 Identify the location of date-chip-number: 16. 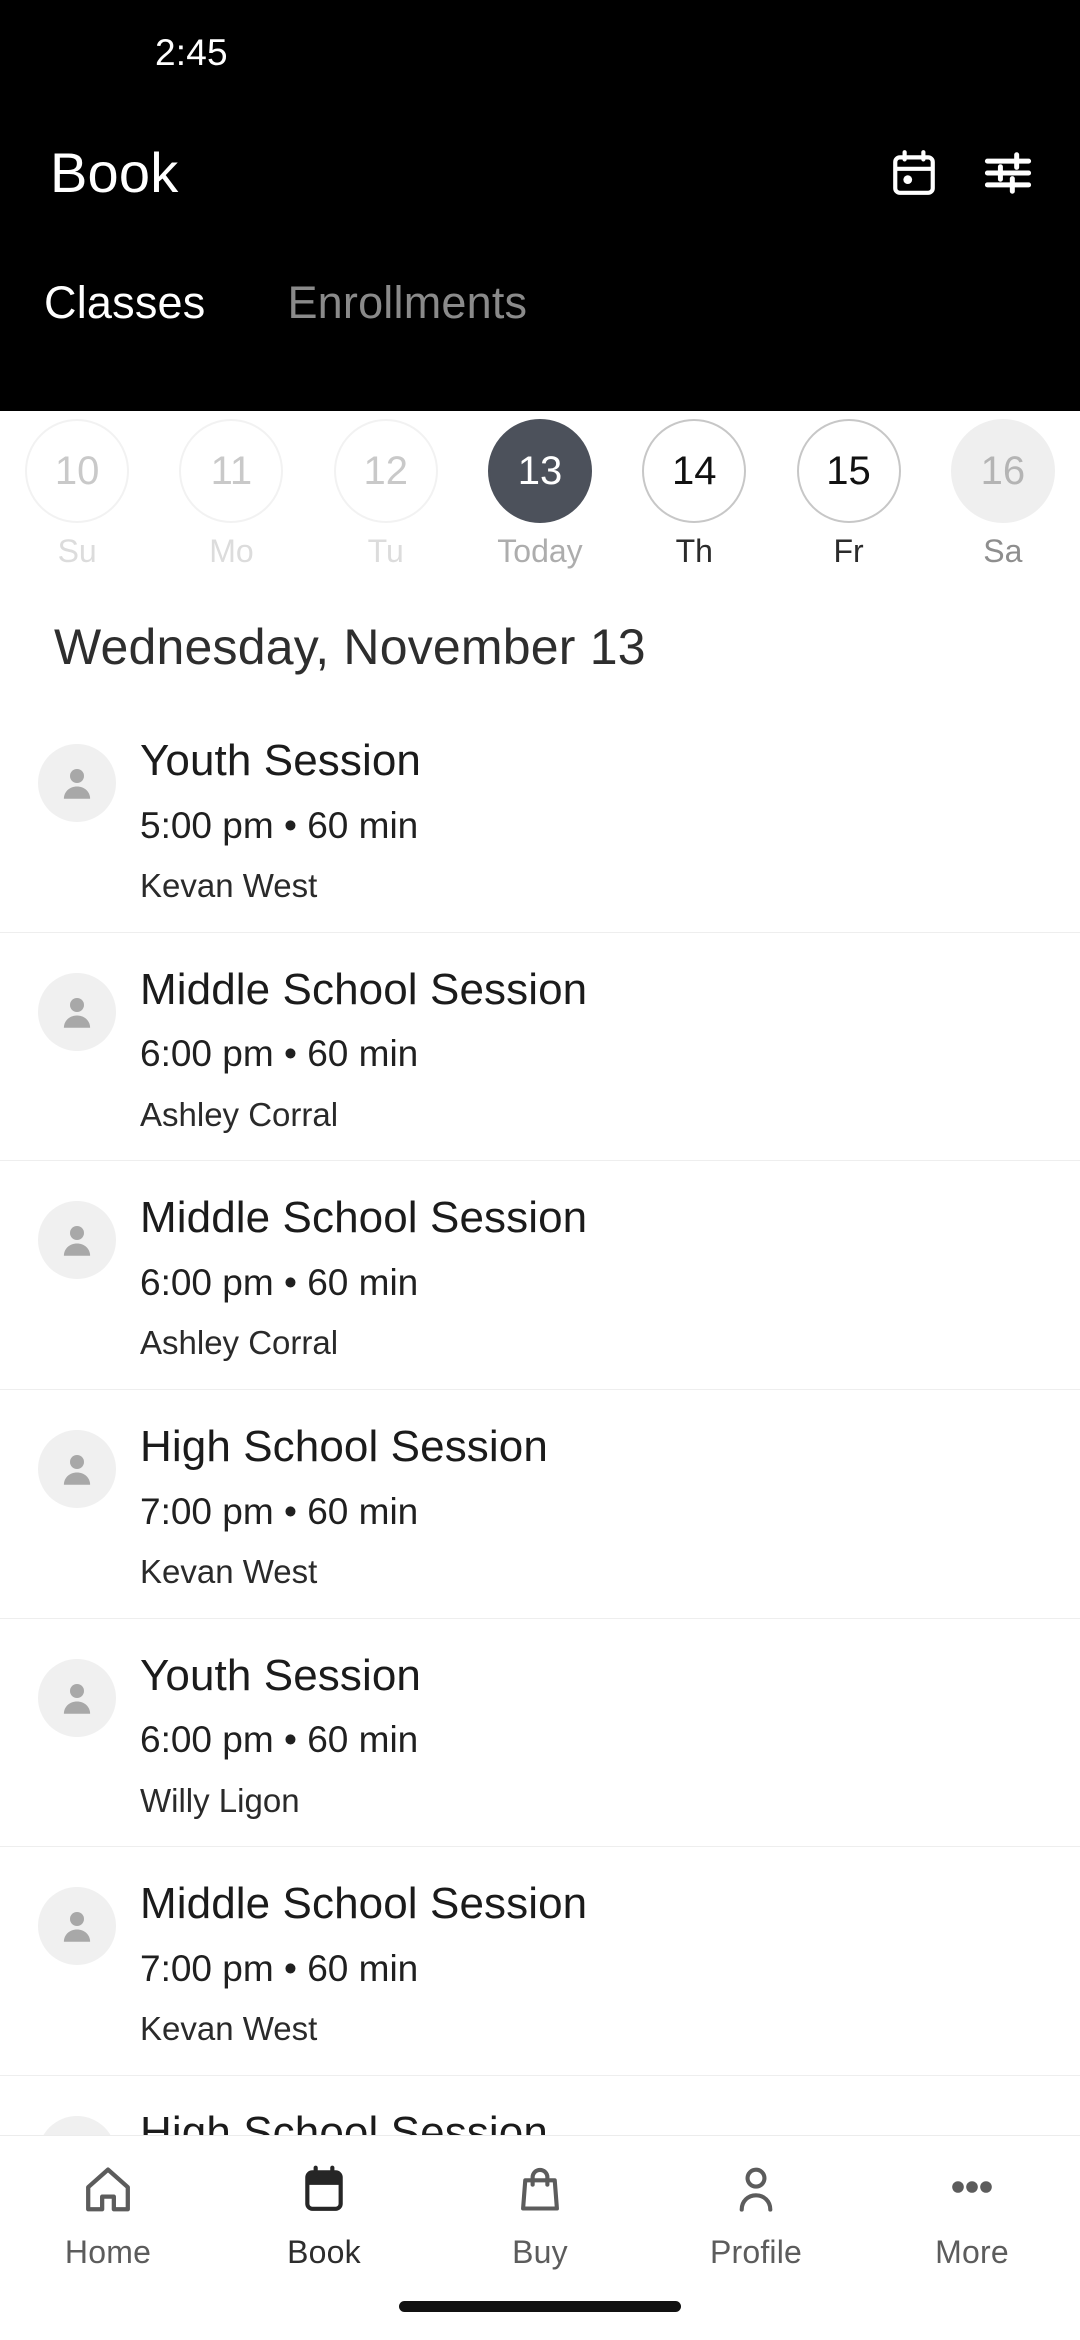
(1002, 471).